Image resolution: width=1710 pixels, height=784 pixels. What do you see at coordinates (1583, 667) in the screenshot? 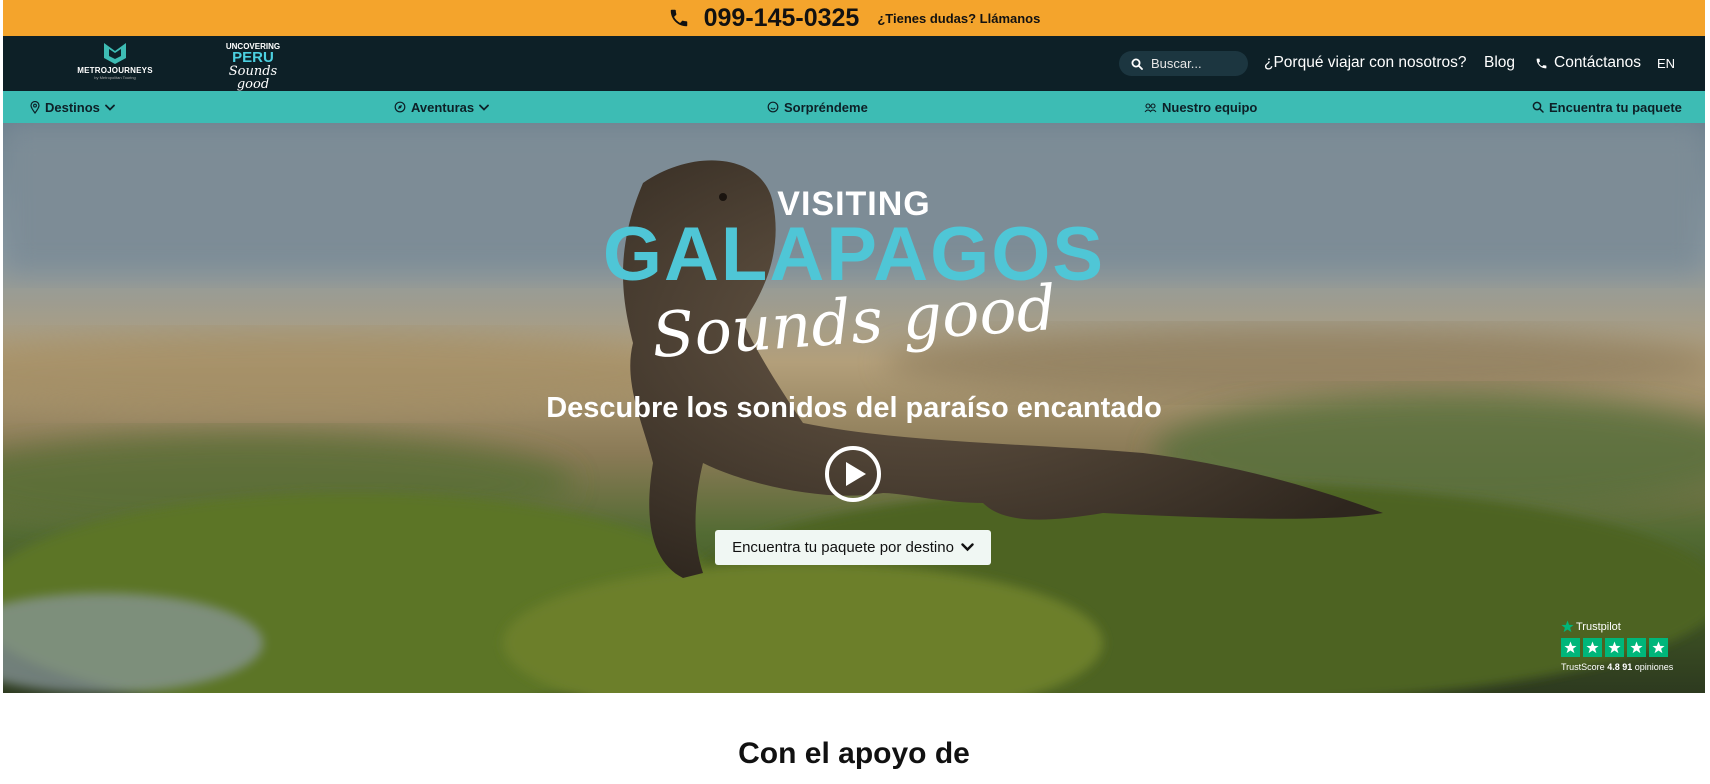
I see `trustscore-label: TrustScore` at bounding box center [1583, 667].